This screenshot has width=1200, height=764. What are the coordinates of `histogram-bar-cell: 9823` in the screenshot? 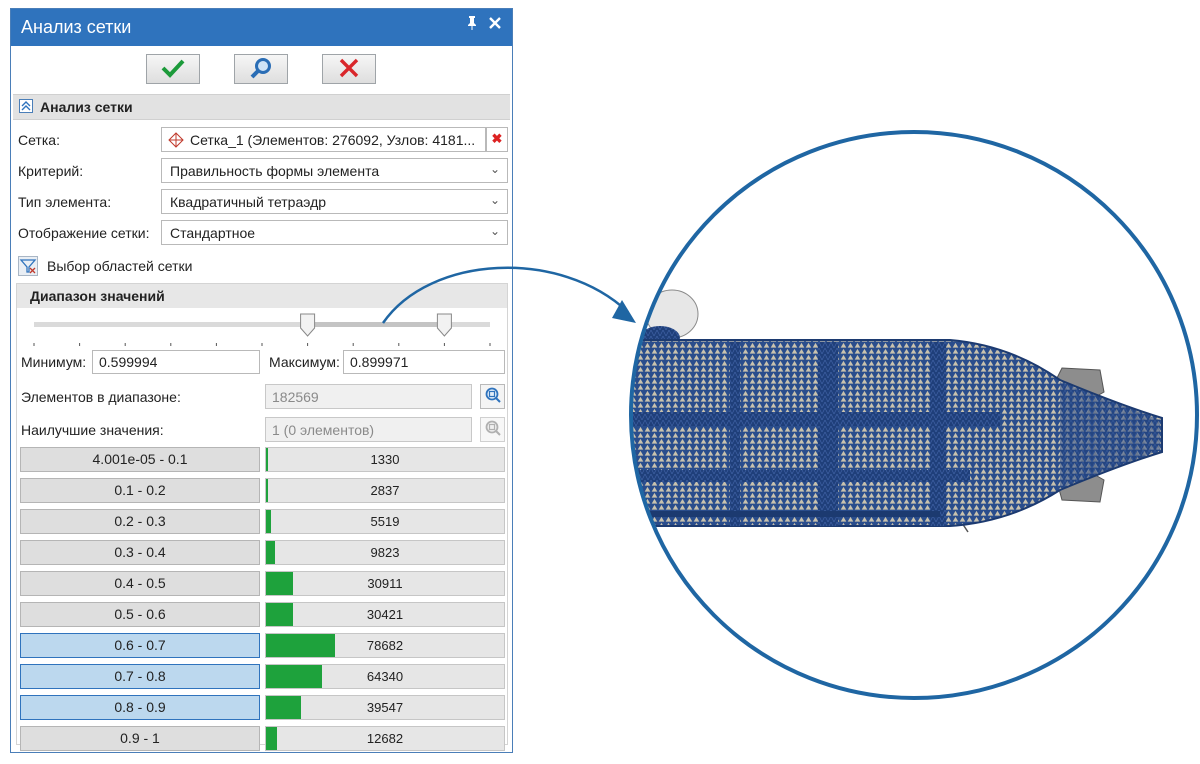 It's located at (385, 552).